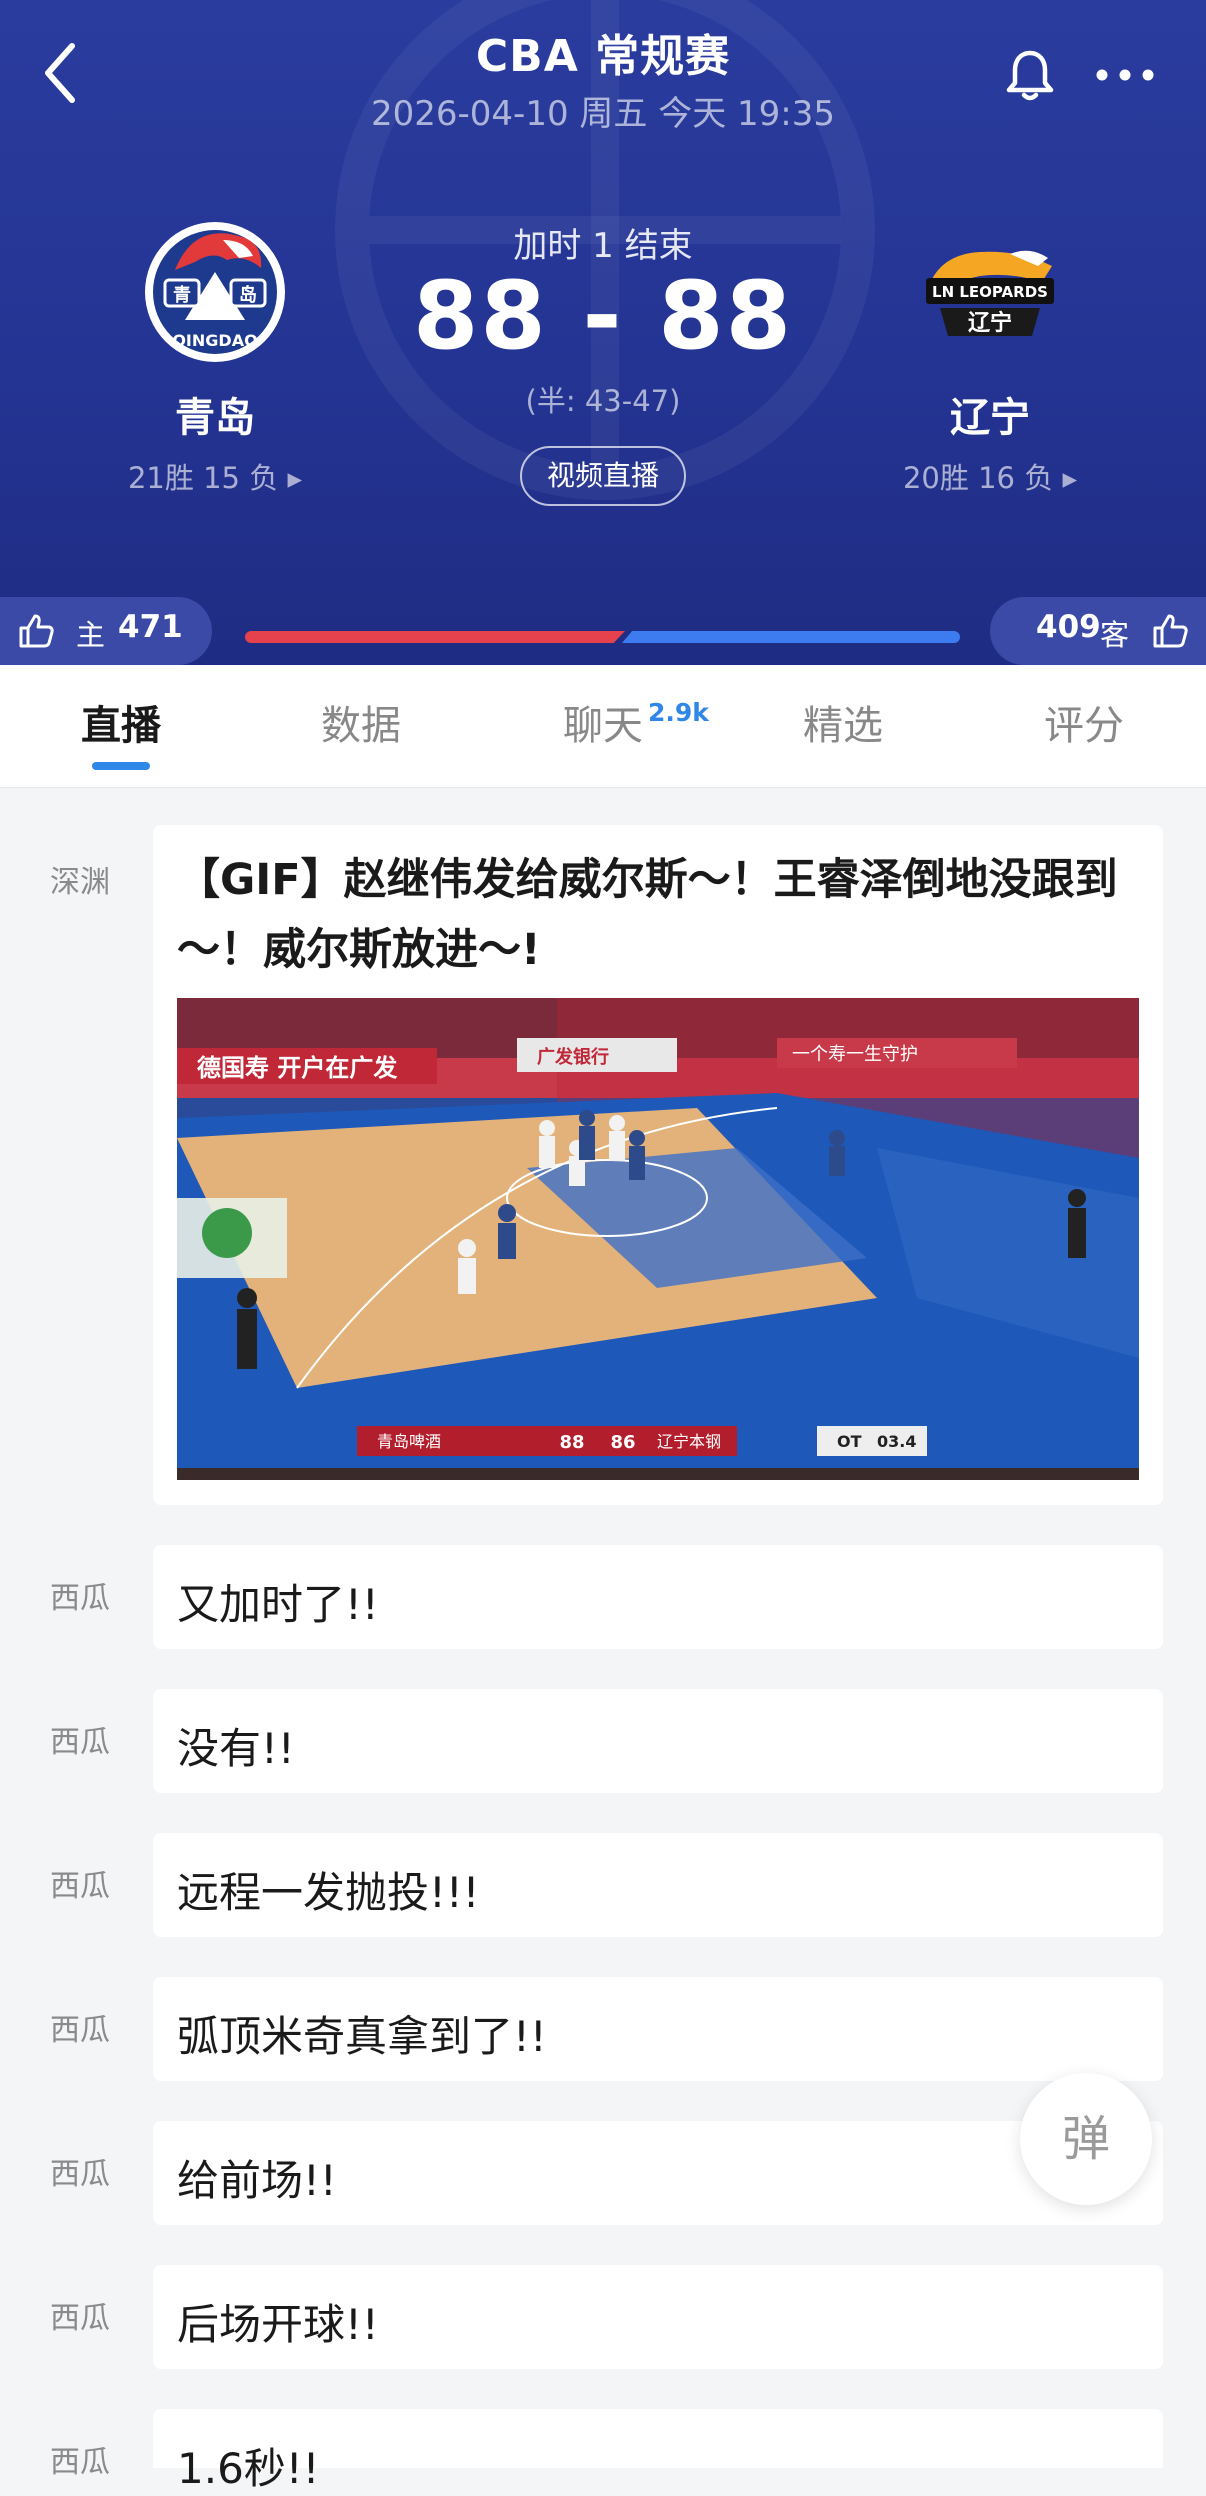  What do you see at coordinates (121, 766) in the screenshot?
I see `active-tab-indicator` at bounding box center [121, 766].